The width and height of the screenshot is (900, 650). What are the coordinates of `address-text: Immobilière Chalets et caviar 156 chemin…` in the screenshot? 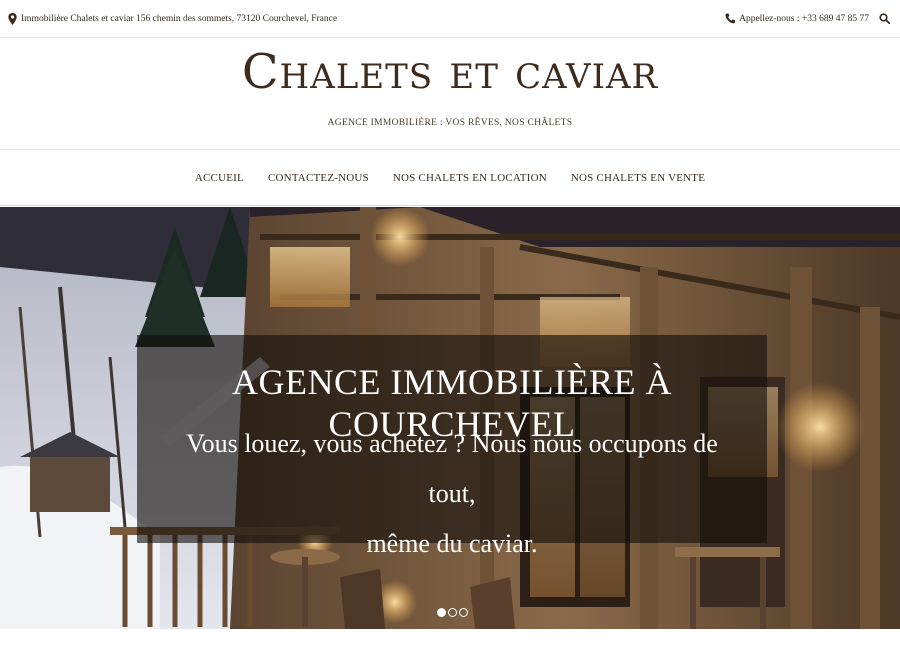 It's located at (179, 18).